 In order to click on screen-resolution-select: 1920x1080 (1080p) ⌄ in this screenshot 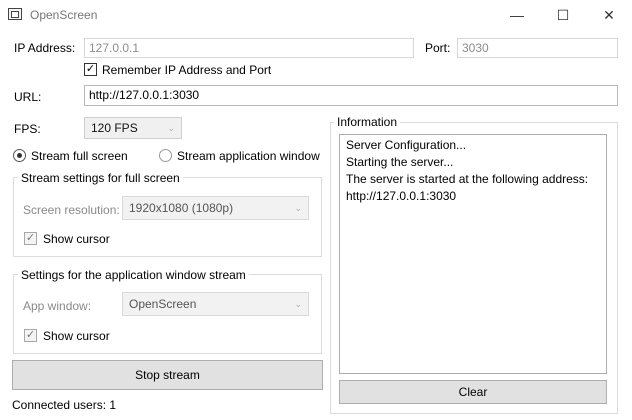, I will do `click(215, 208)`.